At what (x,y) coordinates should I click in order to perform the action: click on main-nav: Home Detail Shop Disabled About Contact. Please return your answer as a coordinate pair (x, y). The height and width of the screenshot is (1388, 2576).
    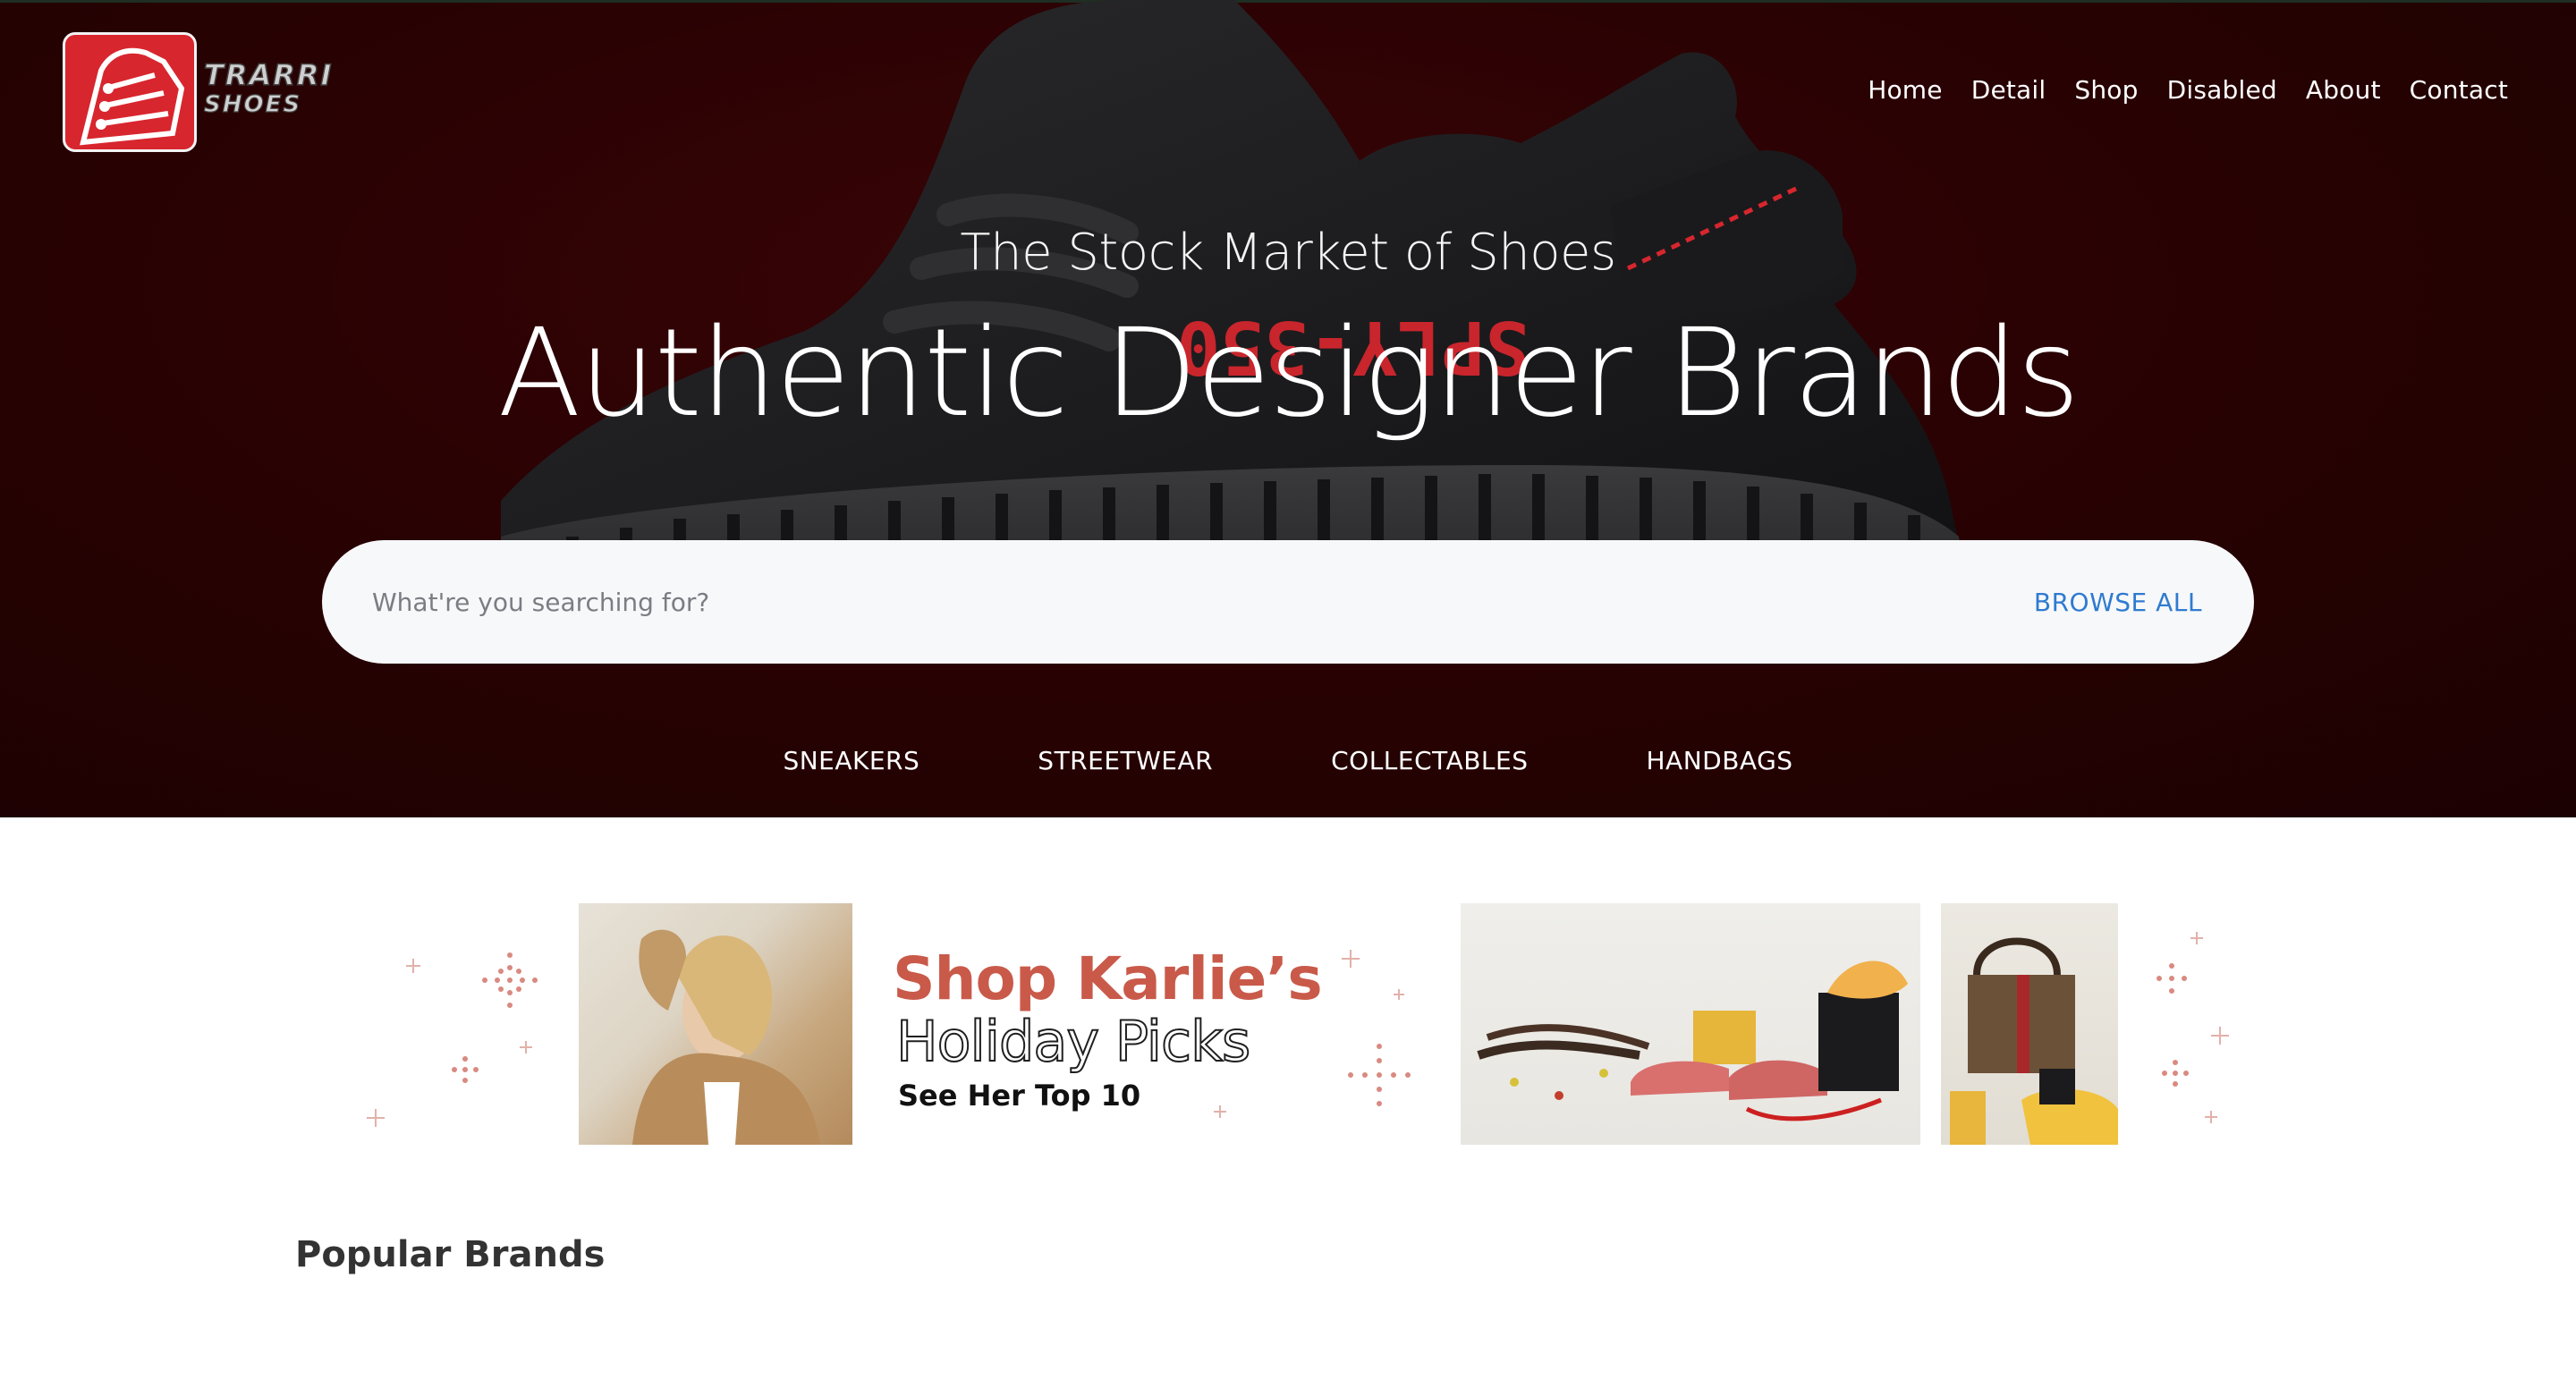
    Looking at the image, I should click on (2188, 90).